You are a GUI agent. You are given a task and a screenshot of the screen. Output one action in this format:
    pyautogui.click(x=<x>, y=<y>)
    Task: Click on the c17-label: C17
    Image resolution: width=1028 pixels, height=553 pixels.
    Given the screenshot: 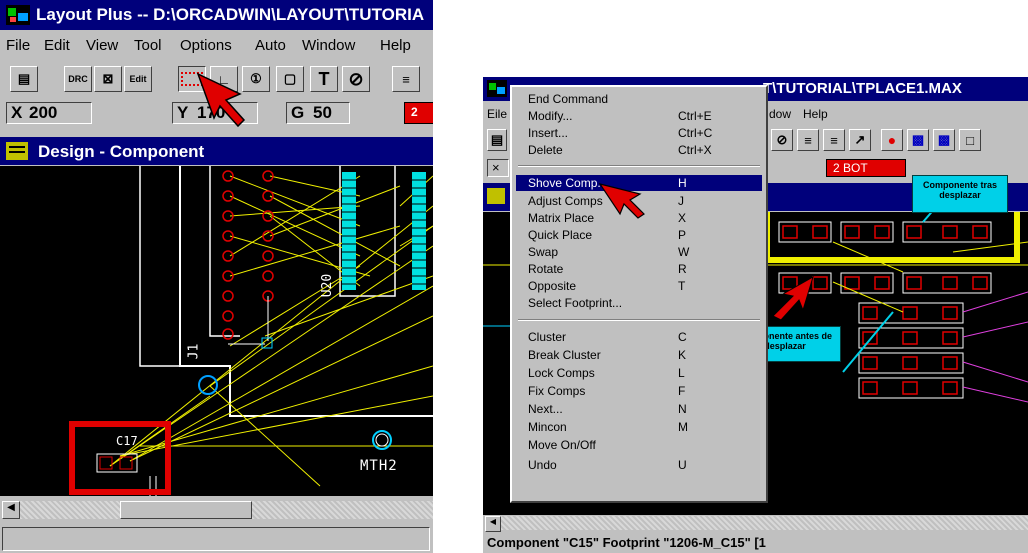 What is the action you would take?
    pyautogui.click(x=127, y=441)
    